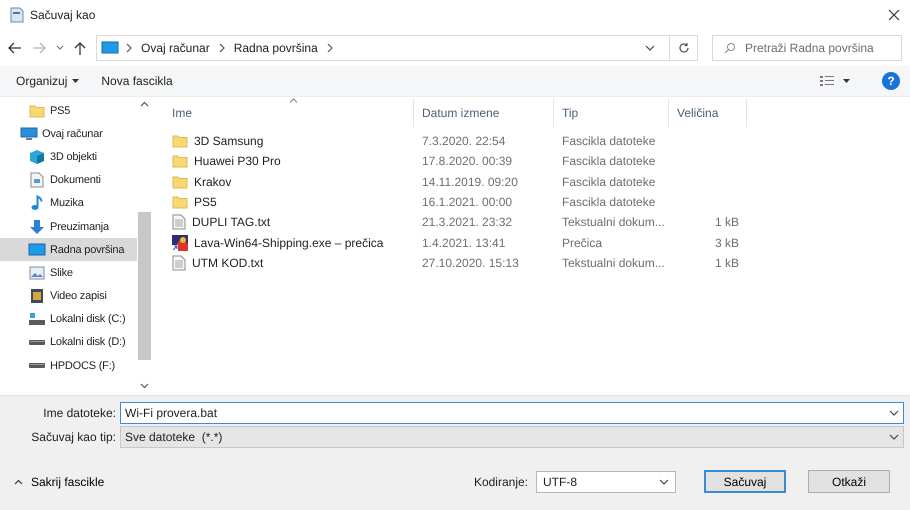 The image size is (910, 510). Describe the element at coordinates (231, 222) in the screenshot. I see `file-name: DUPLI TAG.txt` at that location.